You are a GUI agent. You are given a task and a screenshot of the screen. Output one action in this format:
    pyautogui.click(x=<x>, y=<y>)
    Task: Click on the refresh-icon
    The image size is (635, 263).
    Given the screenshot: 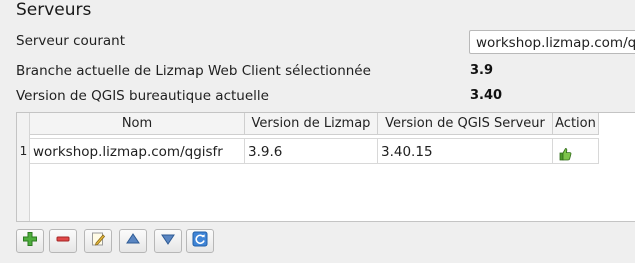 What is the action you would take?
    pyautogui.click(x=200, y=241)
    